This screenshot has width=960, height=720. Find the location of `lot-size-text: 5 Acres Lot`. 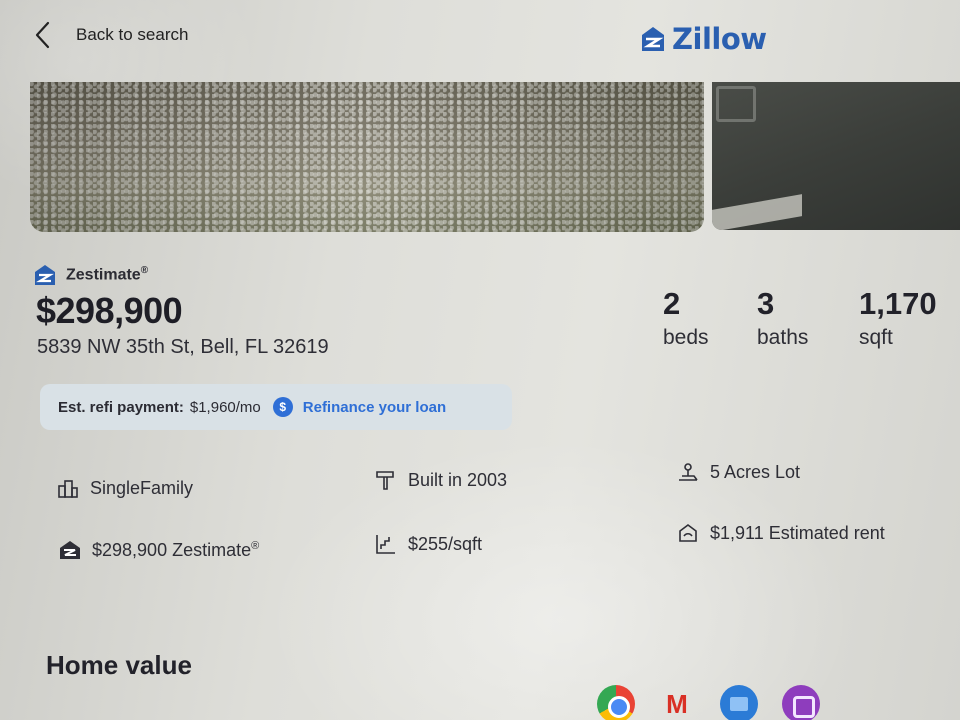

lot-size-text: 5 Acres Lot is located at coordinates (755, 471).